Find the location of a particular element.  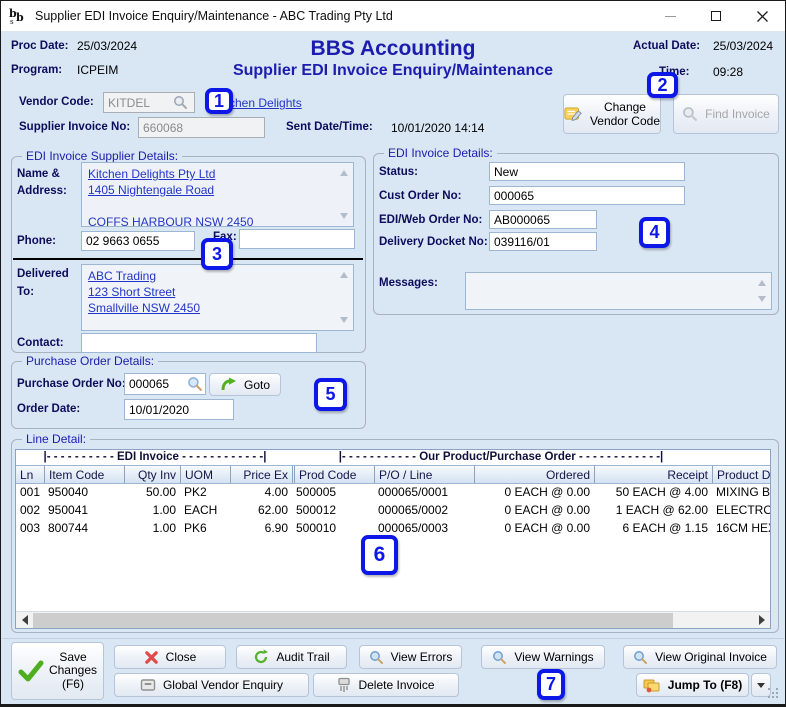

delivery-docket-label: Delivery Docket No: is located at coordinates (433, 242).